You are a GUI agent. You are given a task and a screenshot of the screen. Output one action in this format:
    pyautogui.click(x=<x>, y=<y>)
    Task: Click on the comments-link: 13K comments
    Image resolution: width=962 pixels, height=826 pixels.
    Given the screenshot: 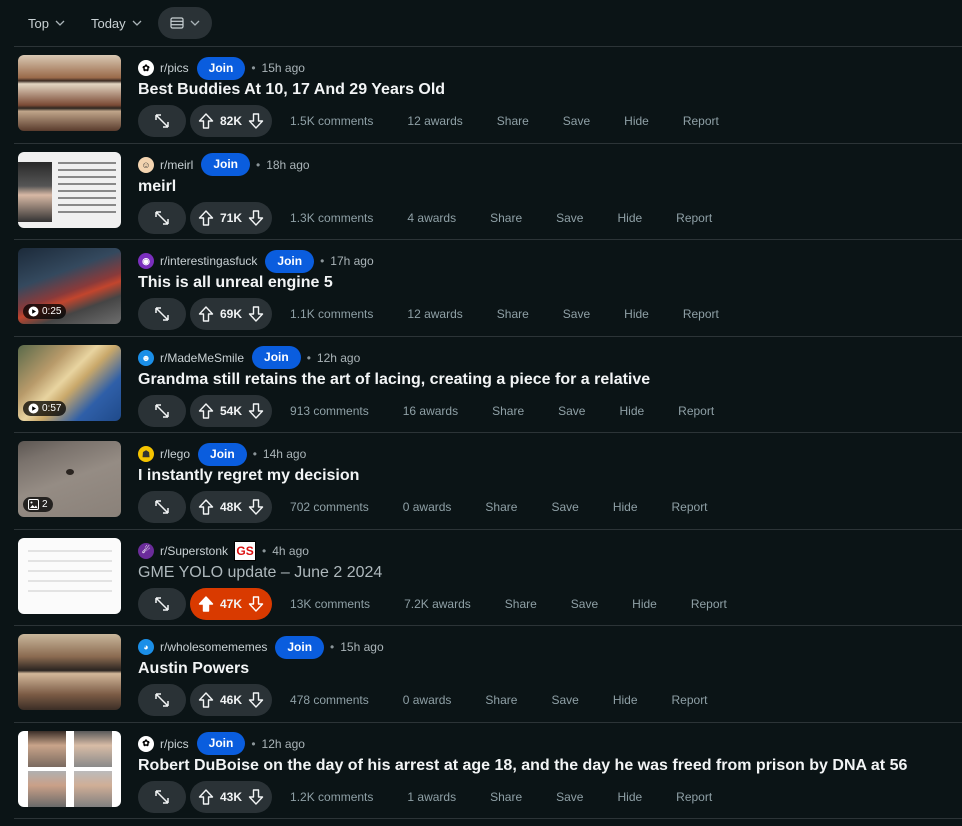 What is the action you would take?
    pyautogui.click(x=329, y=604)
    